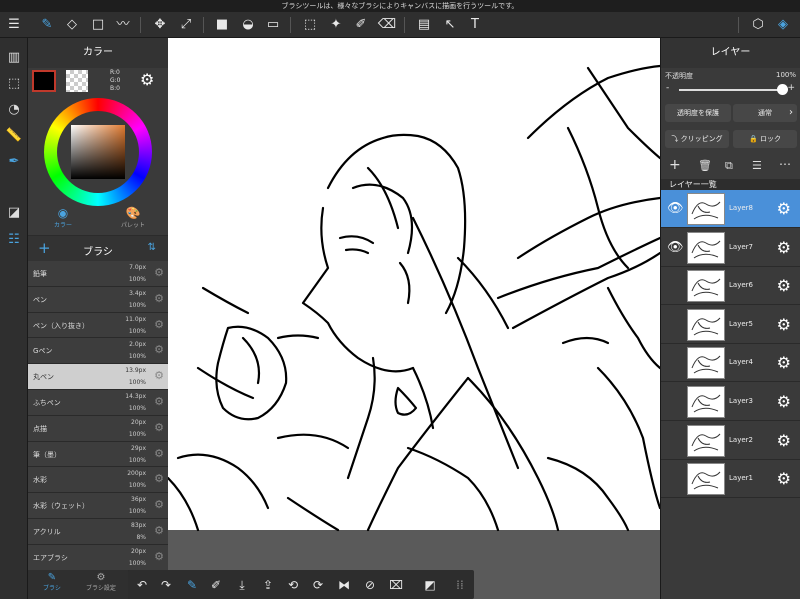 Image resolution: width=800 pixels, height=599 pixels. I want to click on layer-list-icon: ☰, so click(757, 165).